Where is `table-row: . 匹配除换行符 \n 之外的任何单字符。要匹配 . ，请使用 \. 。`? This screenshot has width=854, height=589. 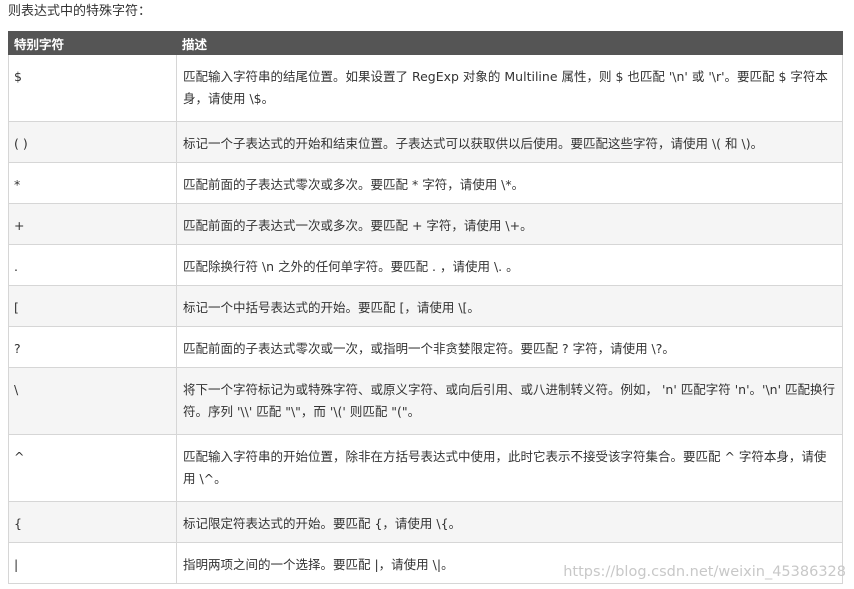 table-row: . 匹配除换行符 \n 之外的任何单字符。要匹配 . ，请使用 \. 。 is located at coordinates (425, 265).